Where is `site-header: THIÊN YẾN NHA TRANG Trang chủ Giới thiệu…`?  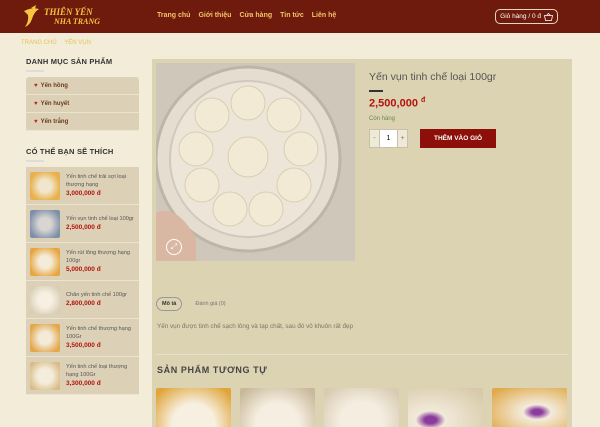
site-header: THIÊN YẾN NHA TRANG Trang chủ Giới thiệu… is located at coordinates (300, 16).